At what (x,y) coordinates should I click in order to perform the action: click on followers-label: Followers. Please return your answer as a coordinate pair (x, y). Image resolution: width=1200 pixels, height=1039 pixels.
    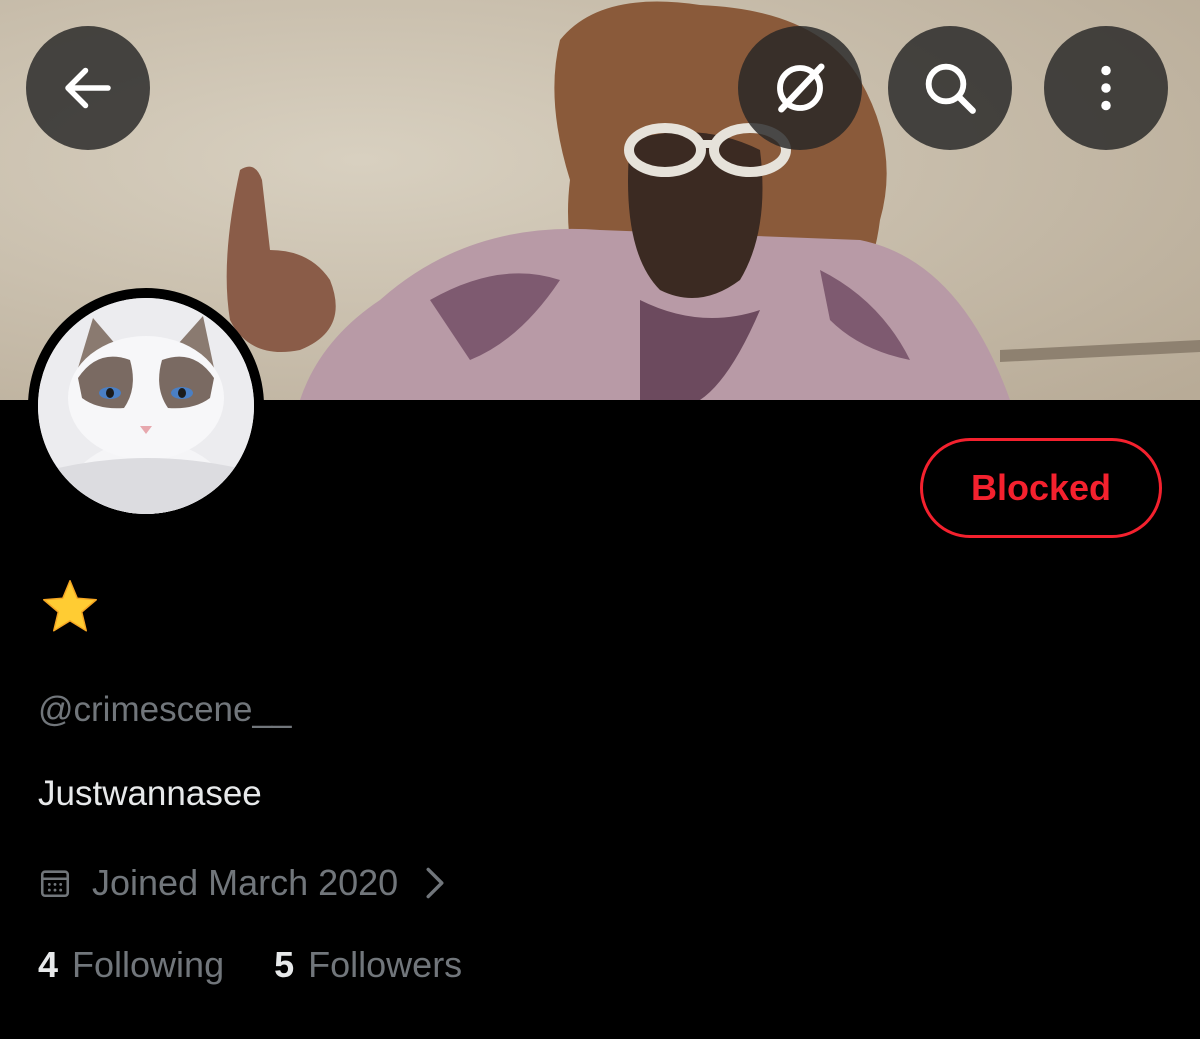
    Looking at the image, I should click on (385, 964).